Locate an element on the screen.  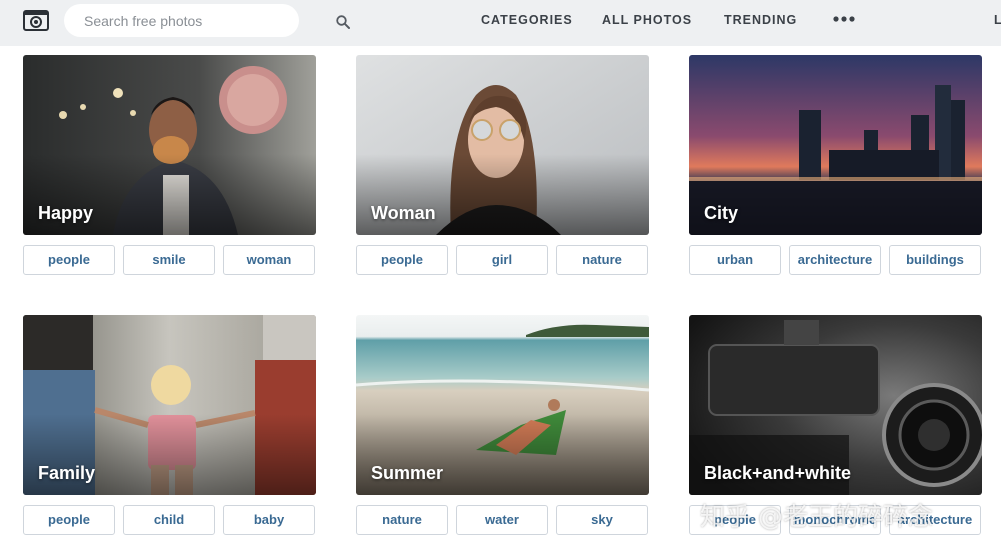
category-title: City is located at coordinates (721, 213).